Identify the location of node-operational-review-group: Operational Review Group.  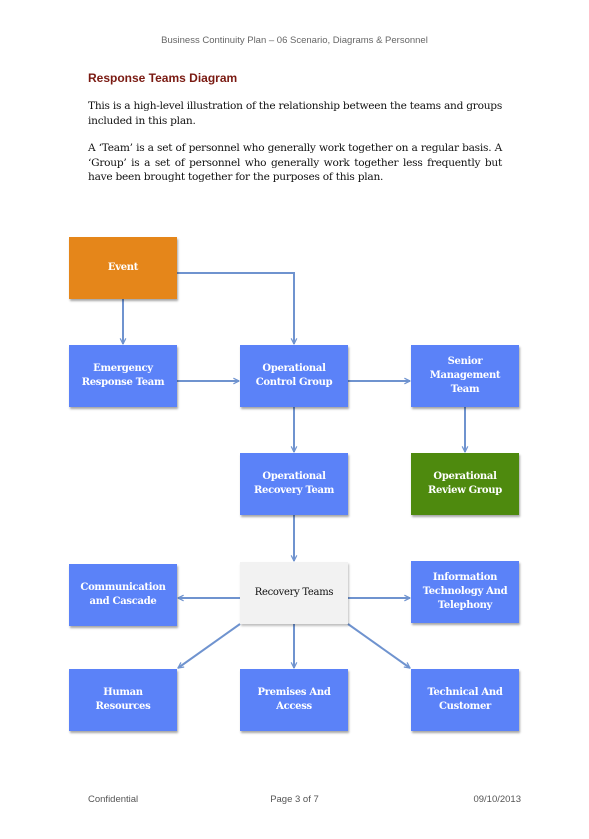
(465, 484).